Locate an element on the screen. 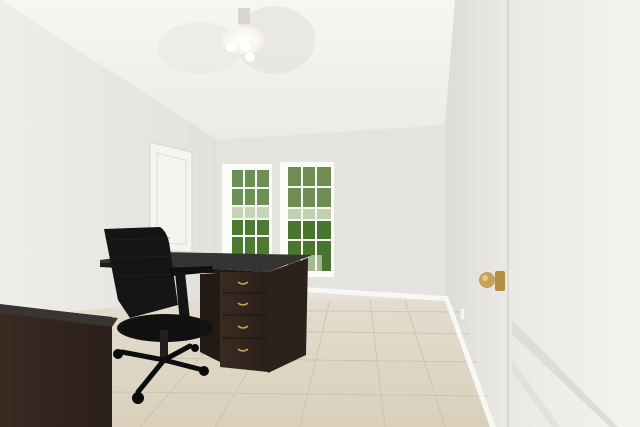 The image size is (640, 427). side-cabinet is located at coordinates (59, 365).